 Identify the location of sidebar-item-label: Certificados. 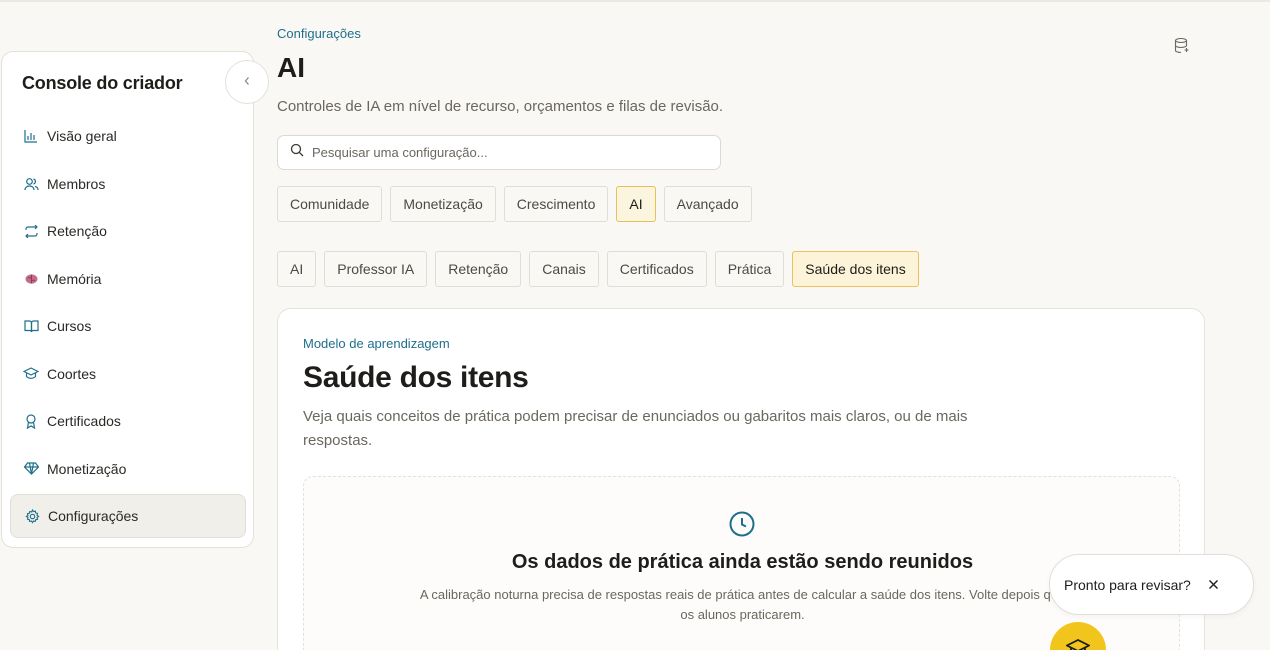
(84, 421).